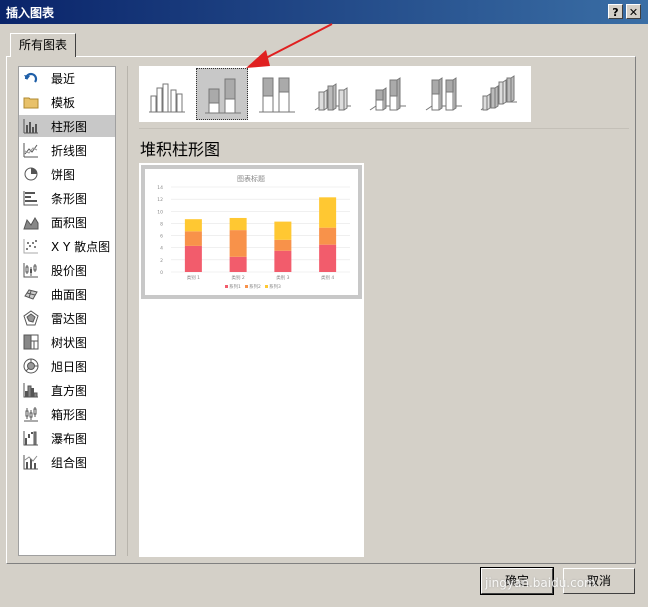 Image resolution: width=648 pixels, height=607 pixels. Describe the element at coordinates (69, 391) in the screenshot. I see `sidebar-item-label: 直方图` at that location.